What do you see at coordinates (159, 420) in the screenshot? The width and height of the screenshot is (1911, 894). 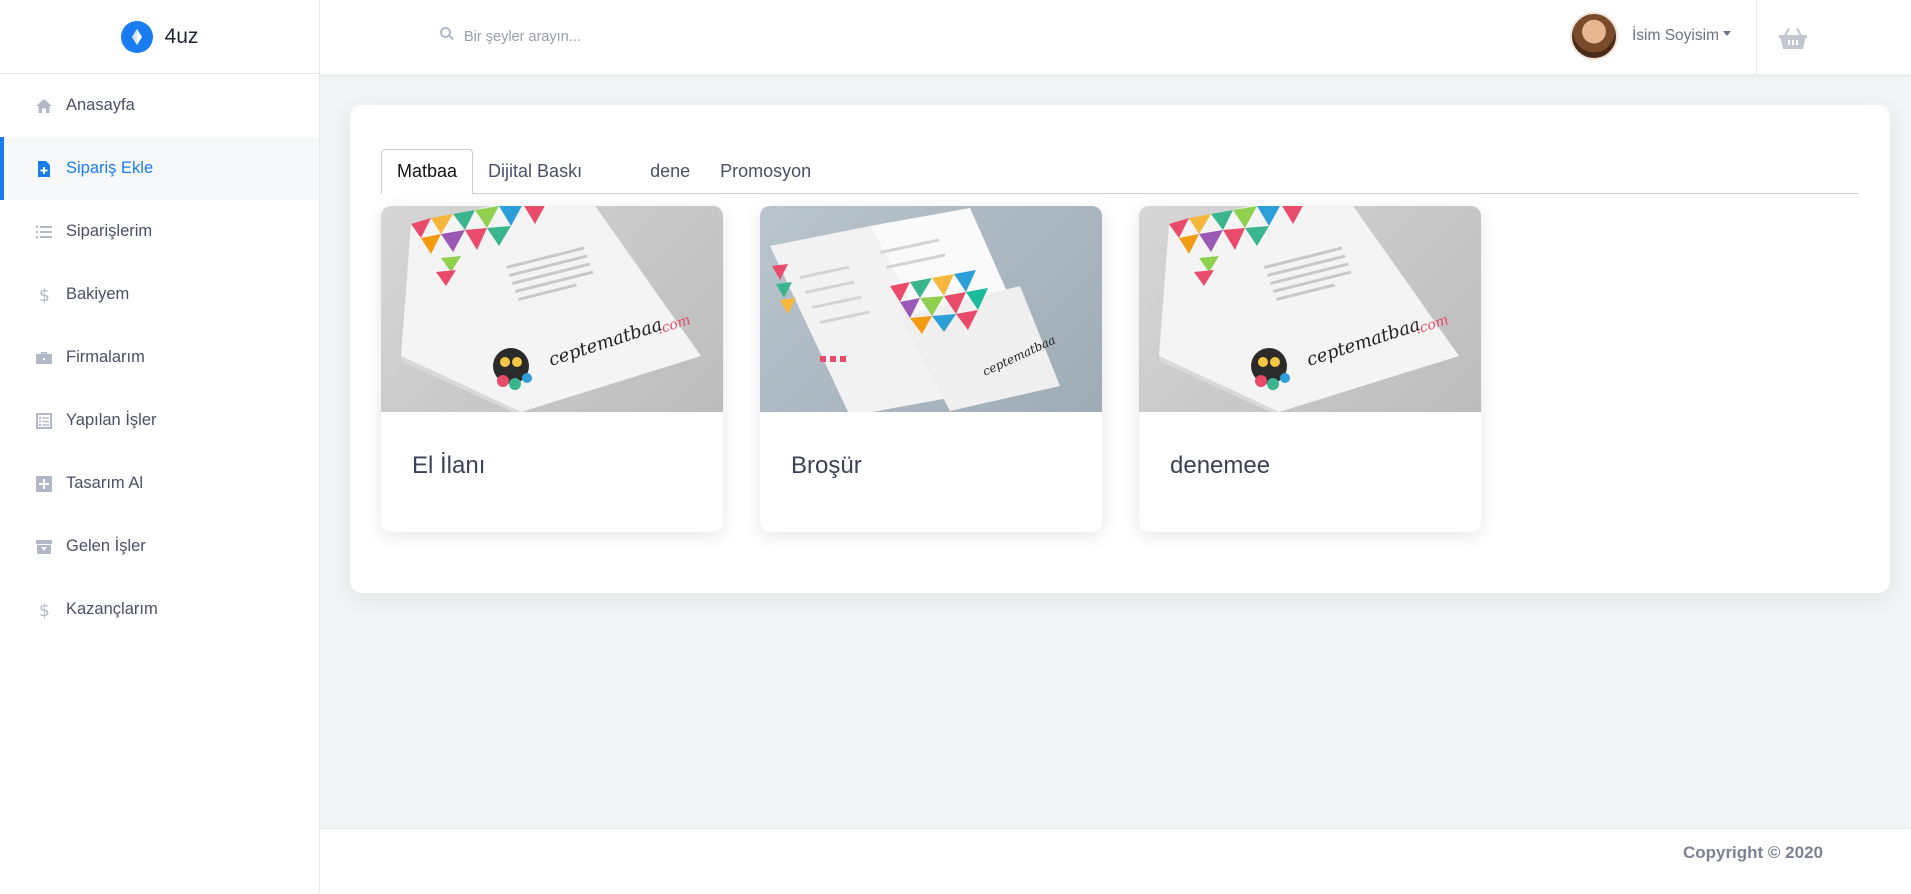 I see `sidebar-item-yapilan-isler: Yapılan İşler` at bounding box center [159, 420].